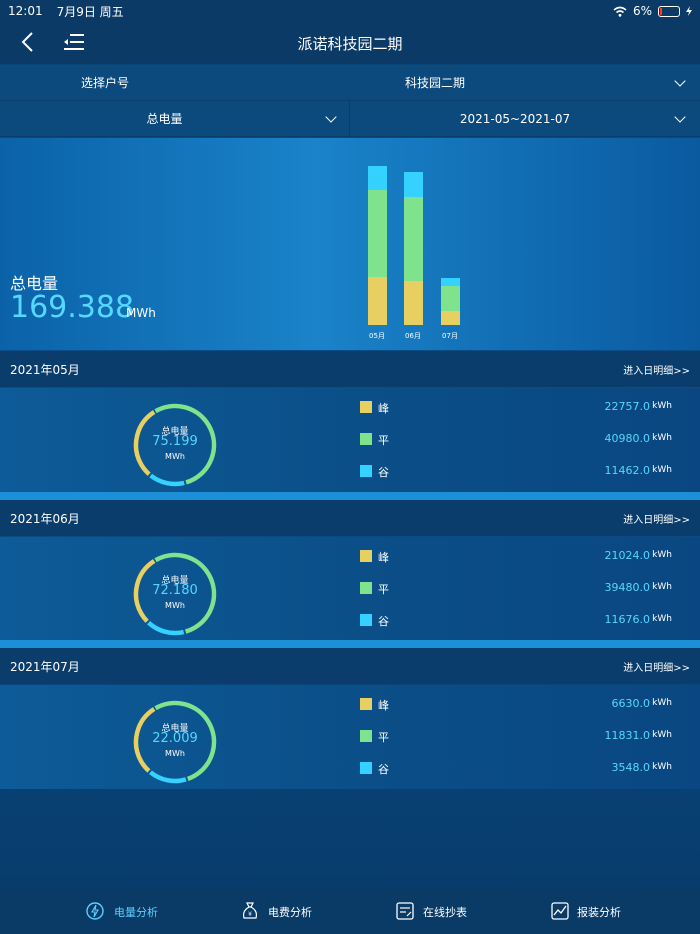 This screenshot has width=700, height=934. Describe the element at coordinates (450, 336) in the screenshot. I see `chart-x-tick-label: 07月` at that location.